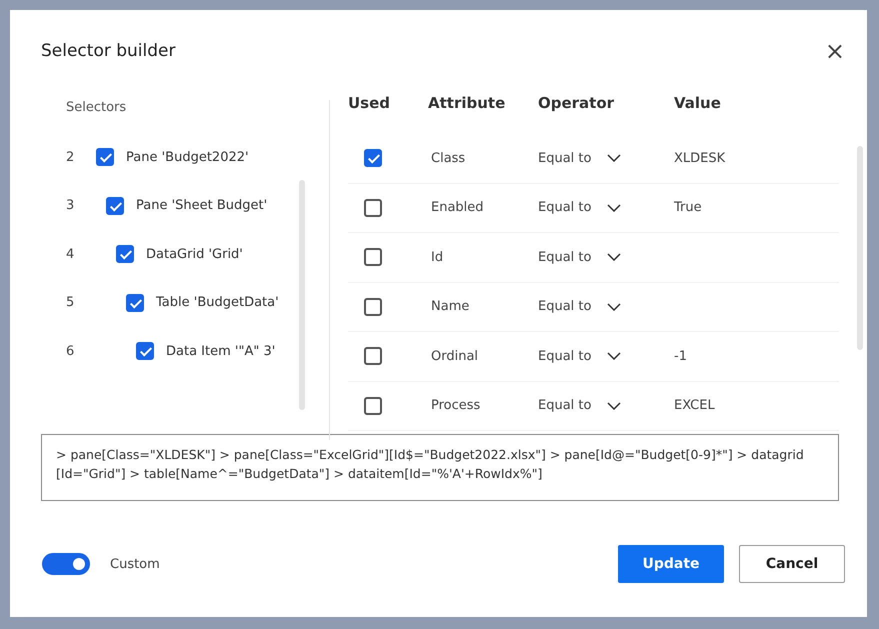 The width and height of the screenshot is (879, 629). What do you see at coordinates (688, 208) in the screenshot?
I see `table-cell-text: True` at bounding box center [688, 208].